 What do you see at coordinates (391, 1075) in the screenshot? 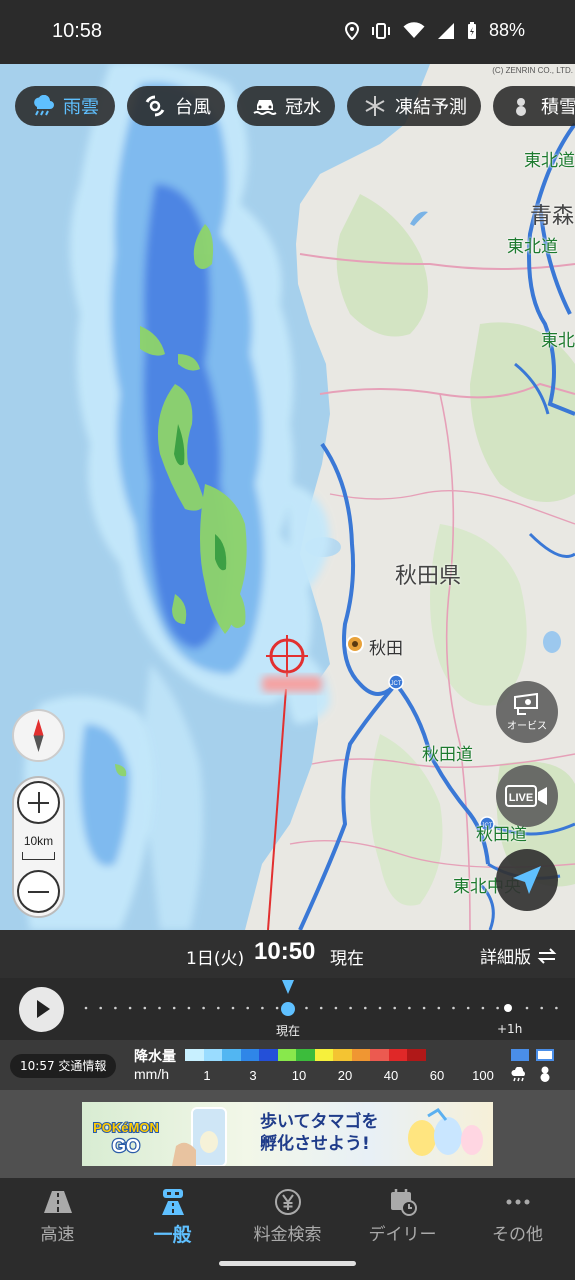
I see `legend-value: 40` at bounding box center [391, 1075].